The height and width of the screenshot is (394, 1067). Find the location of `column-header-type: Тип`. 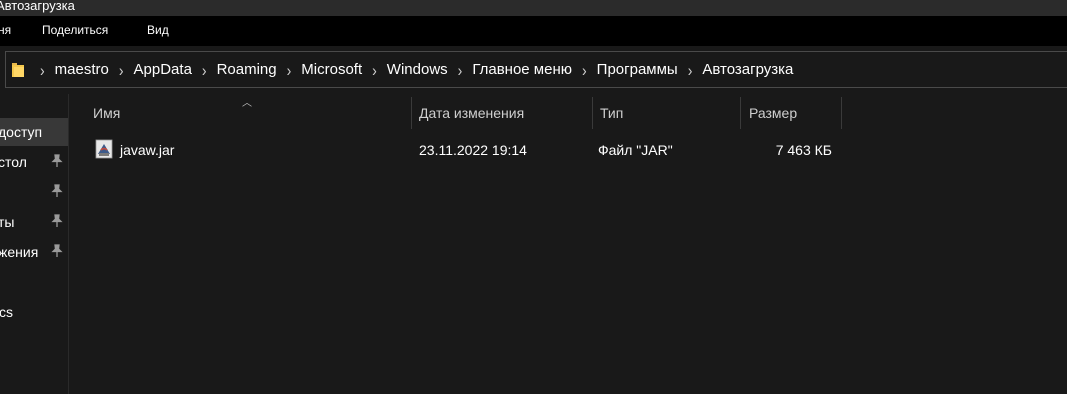

column-header-type: Тип is located at coordinates (670, 113).